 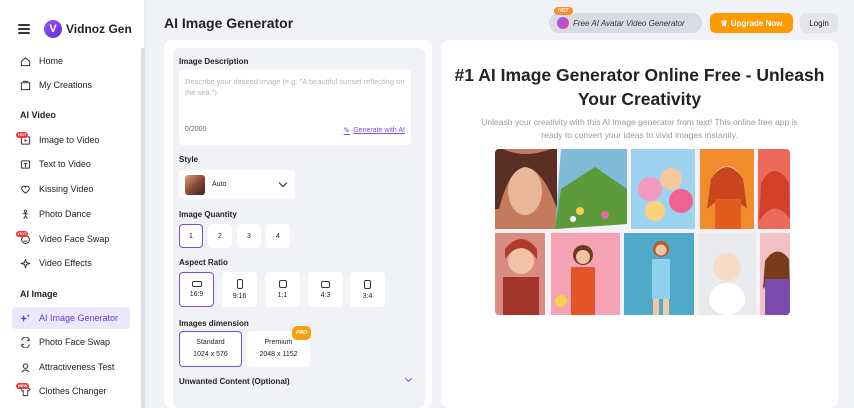 I want to click on logo-mark: V, so click(x=53, y=29).